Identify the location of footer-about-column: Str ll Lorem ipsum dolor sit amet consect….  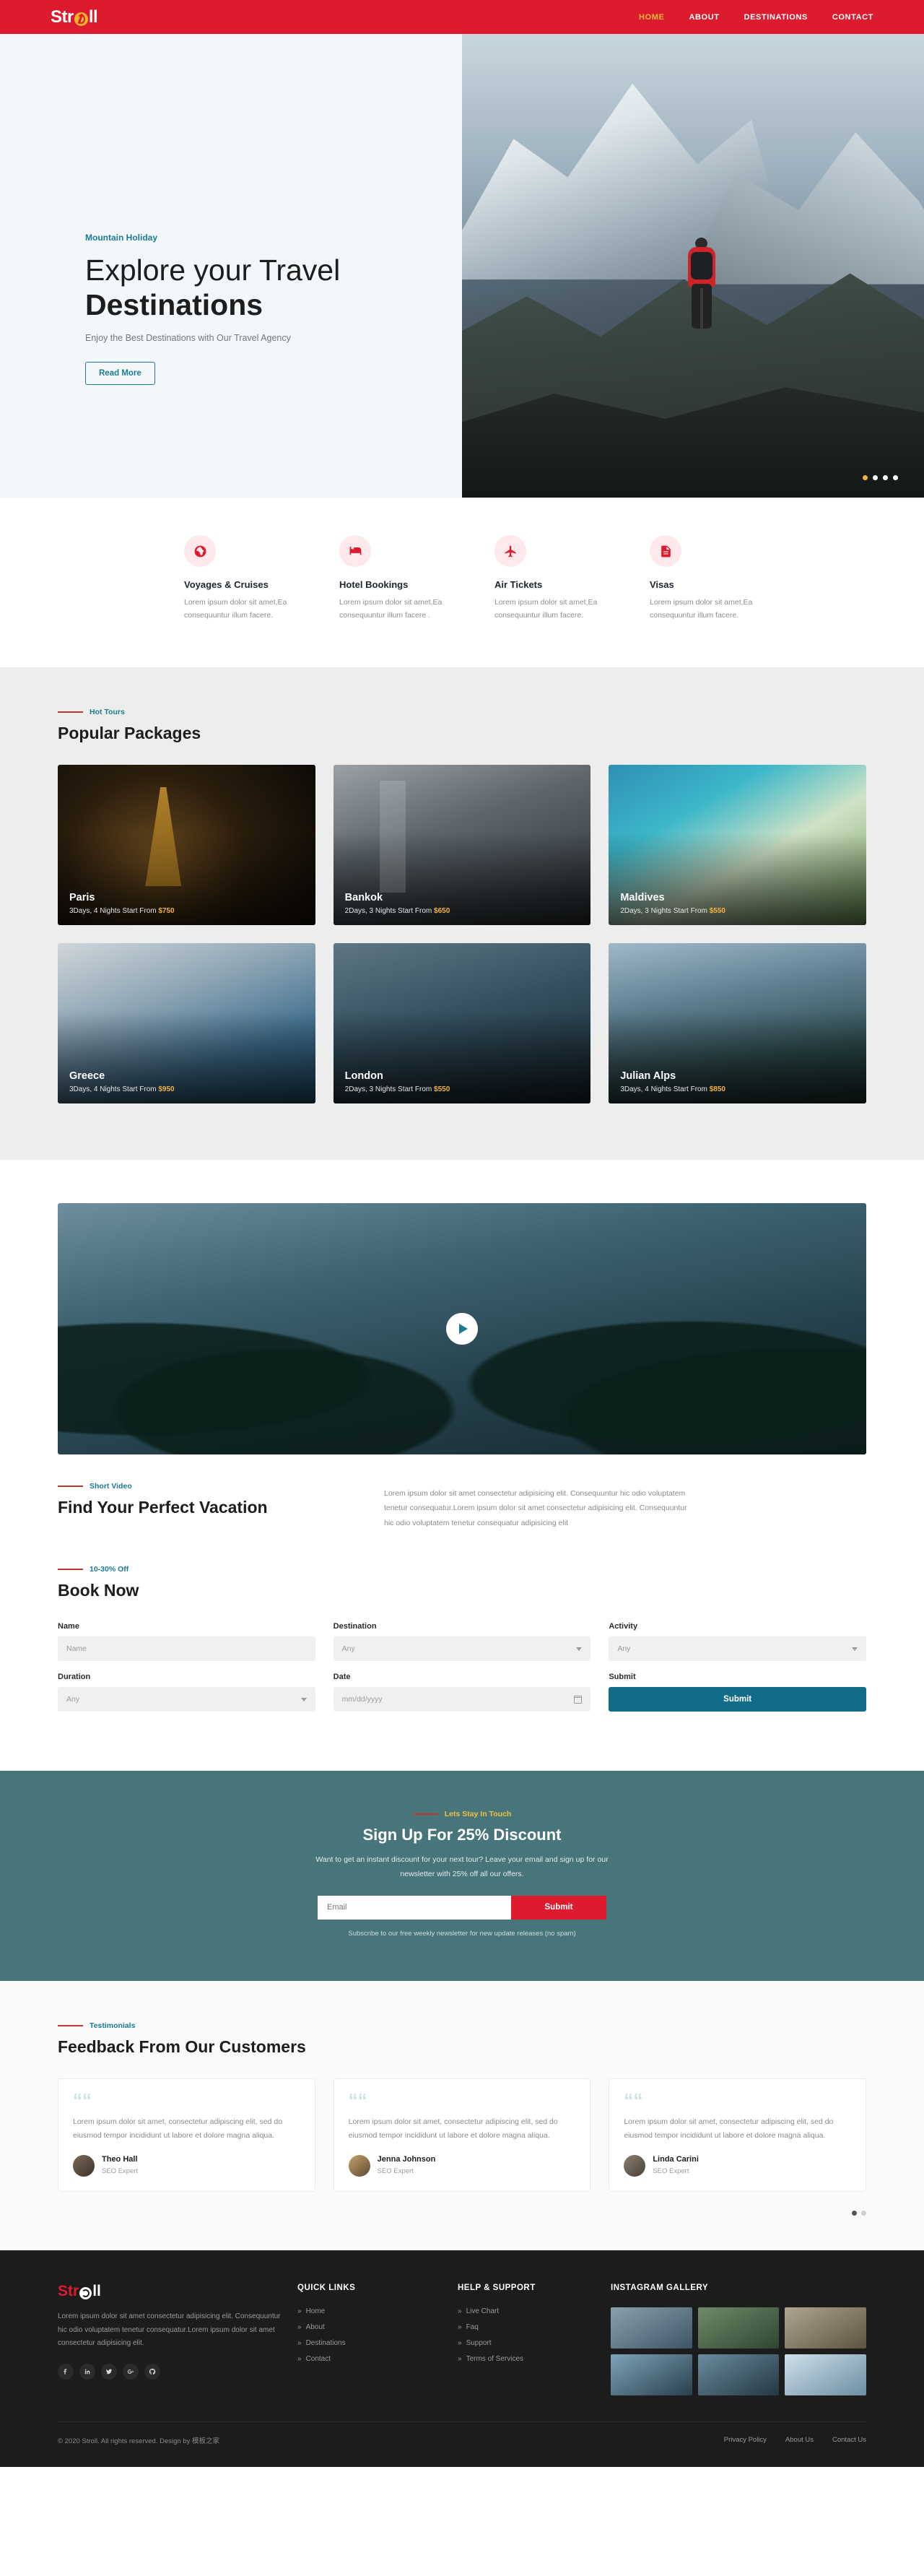
(170, 2339).